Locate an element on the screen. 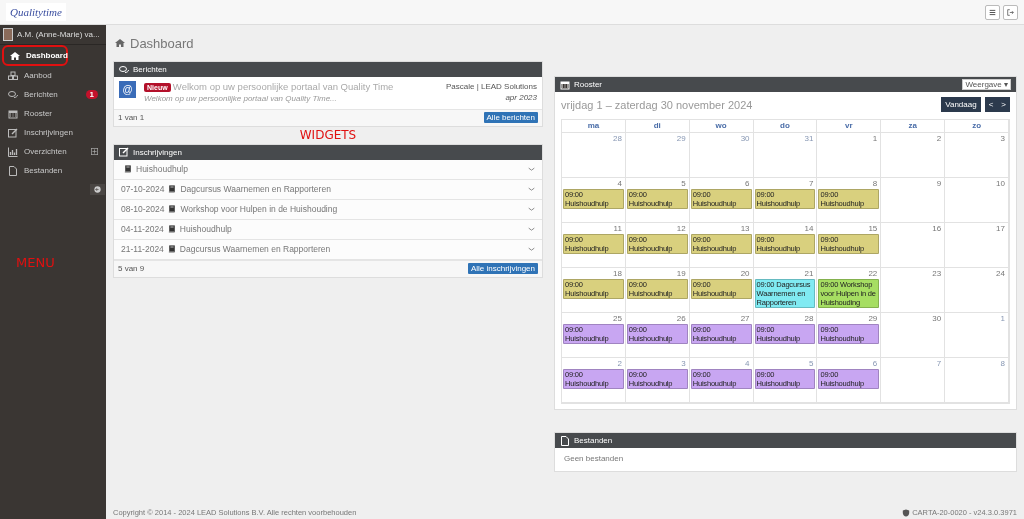  day-number: 18 is located at coordinates (617, 273).